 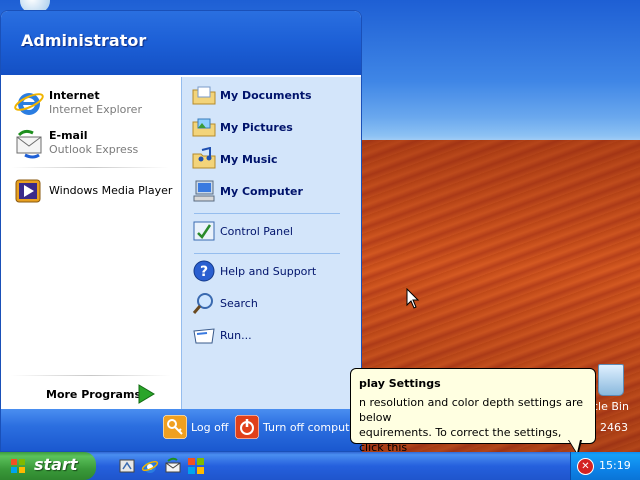 What do you see at coordinates (614, 427) in the screenshot?
I see `desktop-number-text: 2463` at bounding box center [614, 427].